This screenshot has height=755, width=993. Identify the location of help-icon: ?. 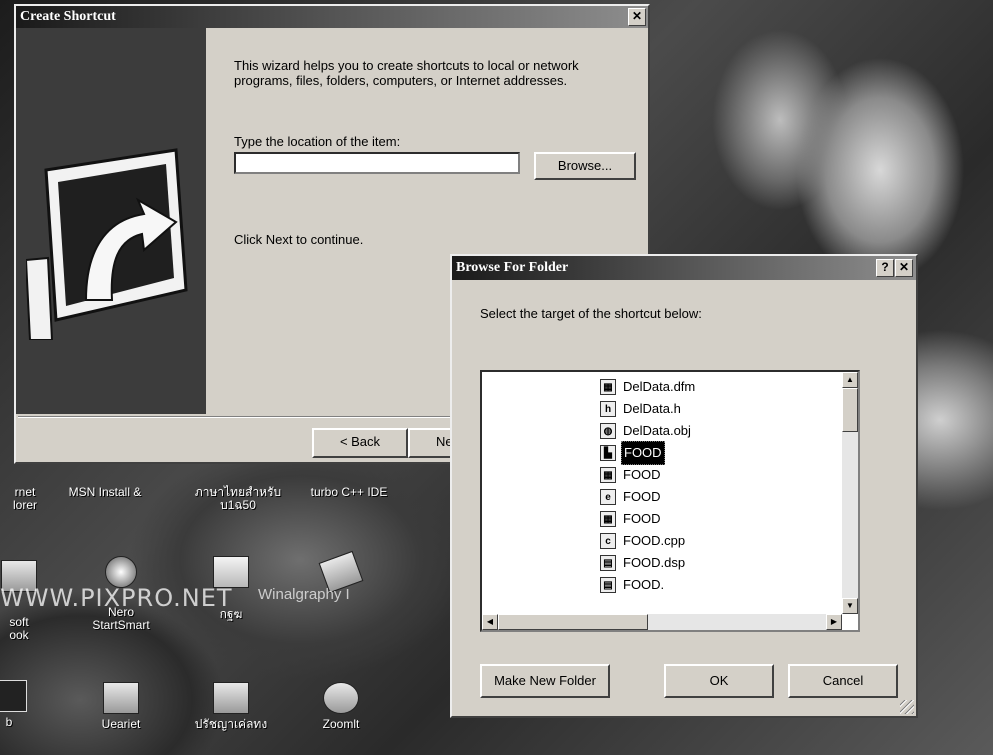
(885, 267).